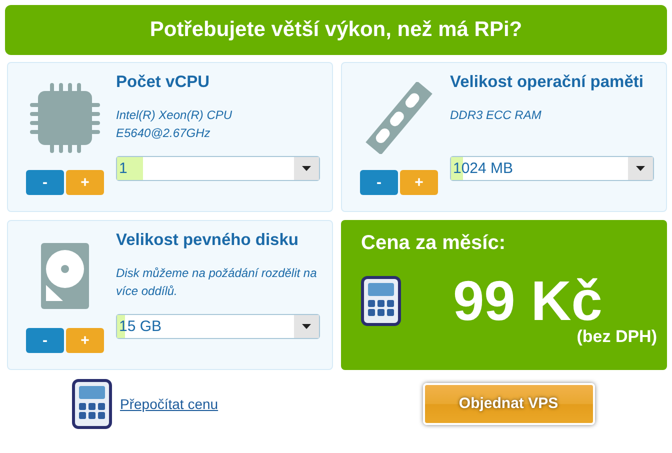 The image size is (672, 453). Describe the element at coordinates (527, 301) in the screenshot. I see `price-amount: 99 Kč` at that location.